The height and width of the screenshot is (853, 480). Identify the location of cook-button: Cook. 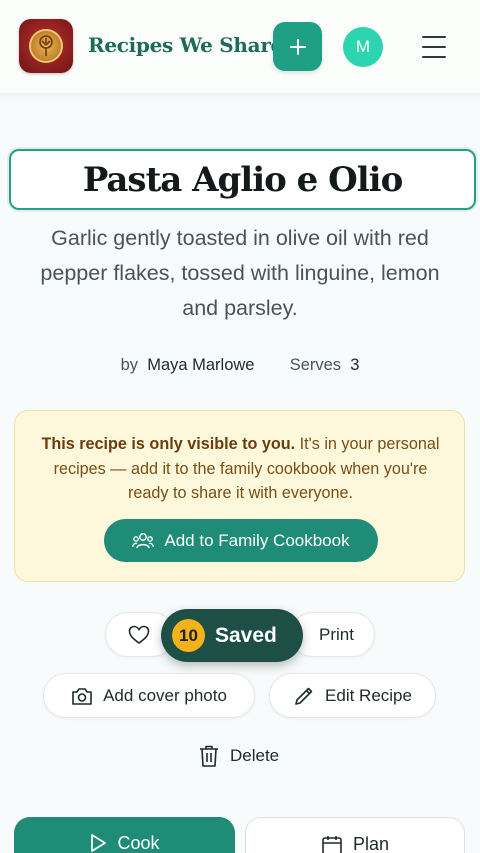
(124, 835).